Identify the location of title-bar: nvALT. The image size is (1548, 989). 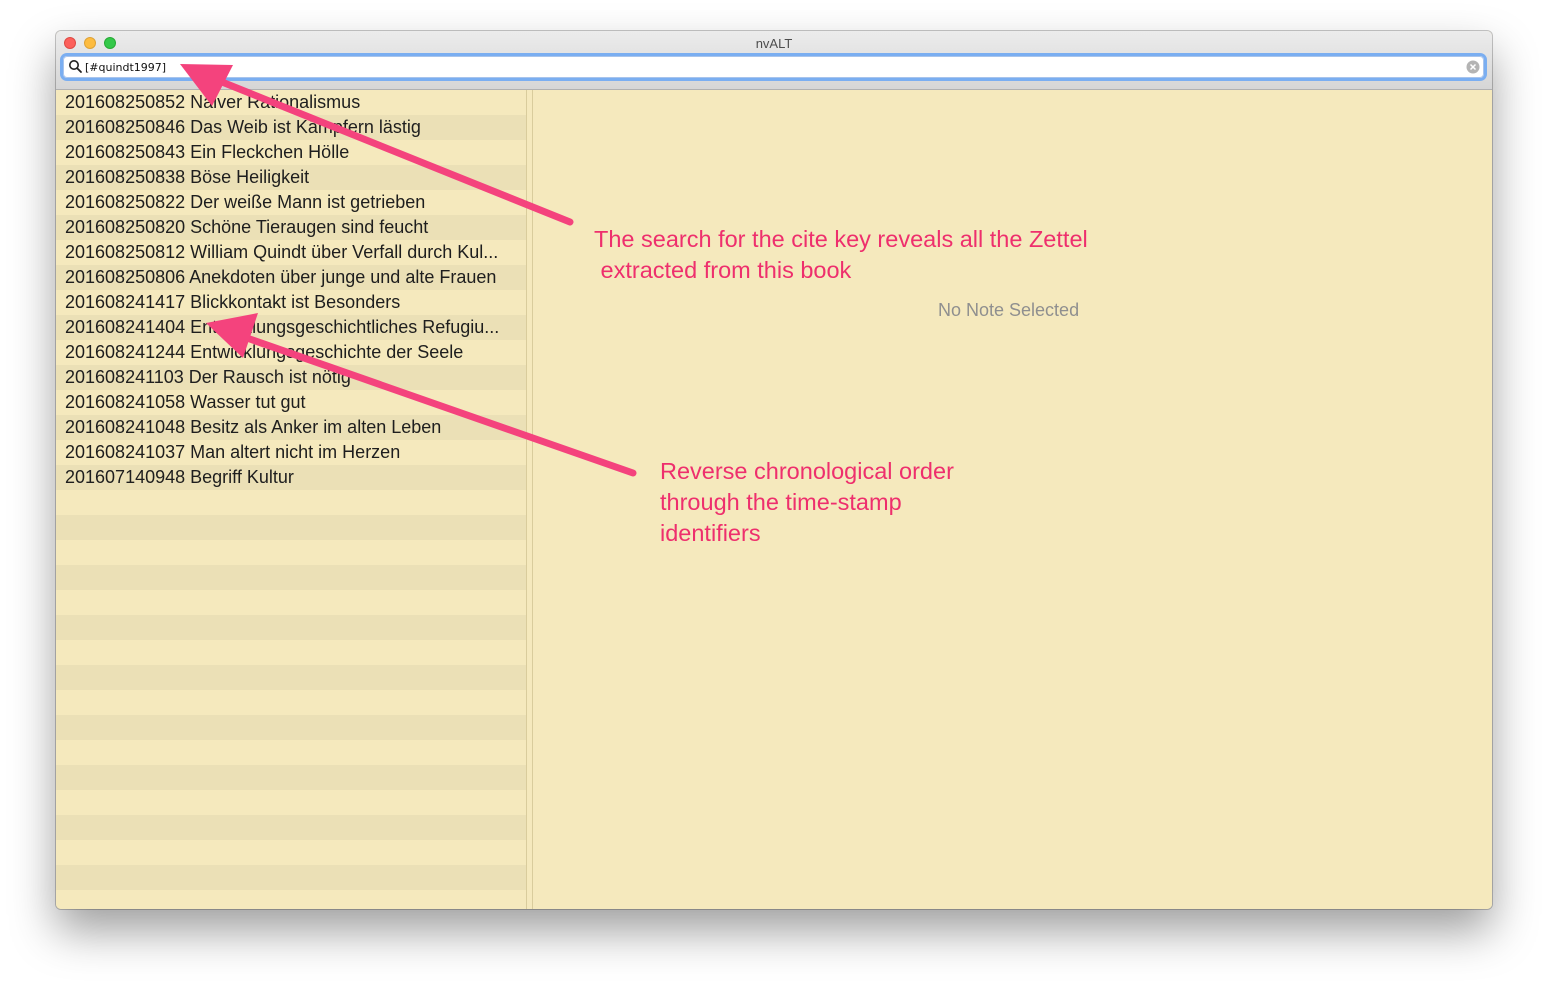
(774, 60).